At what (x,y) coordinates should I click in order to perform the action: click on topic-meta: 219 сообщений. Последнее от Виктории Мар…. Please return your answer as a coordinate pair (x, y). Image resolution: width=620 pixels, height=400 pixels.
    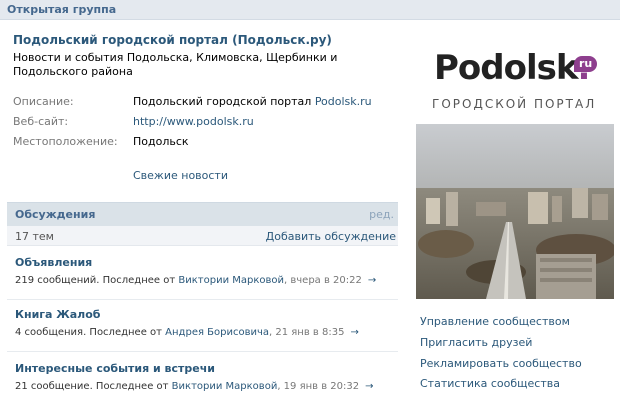
    Looking at the image, I should click on (195, 280).